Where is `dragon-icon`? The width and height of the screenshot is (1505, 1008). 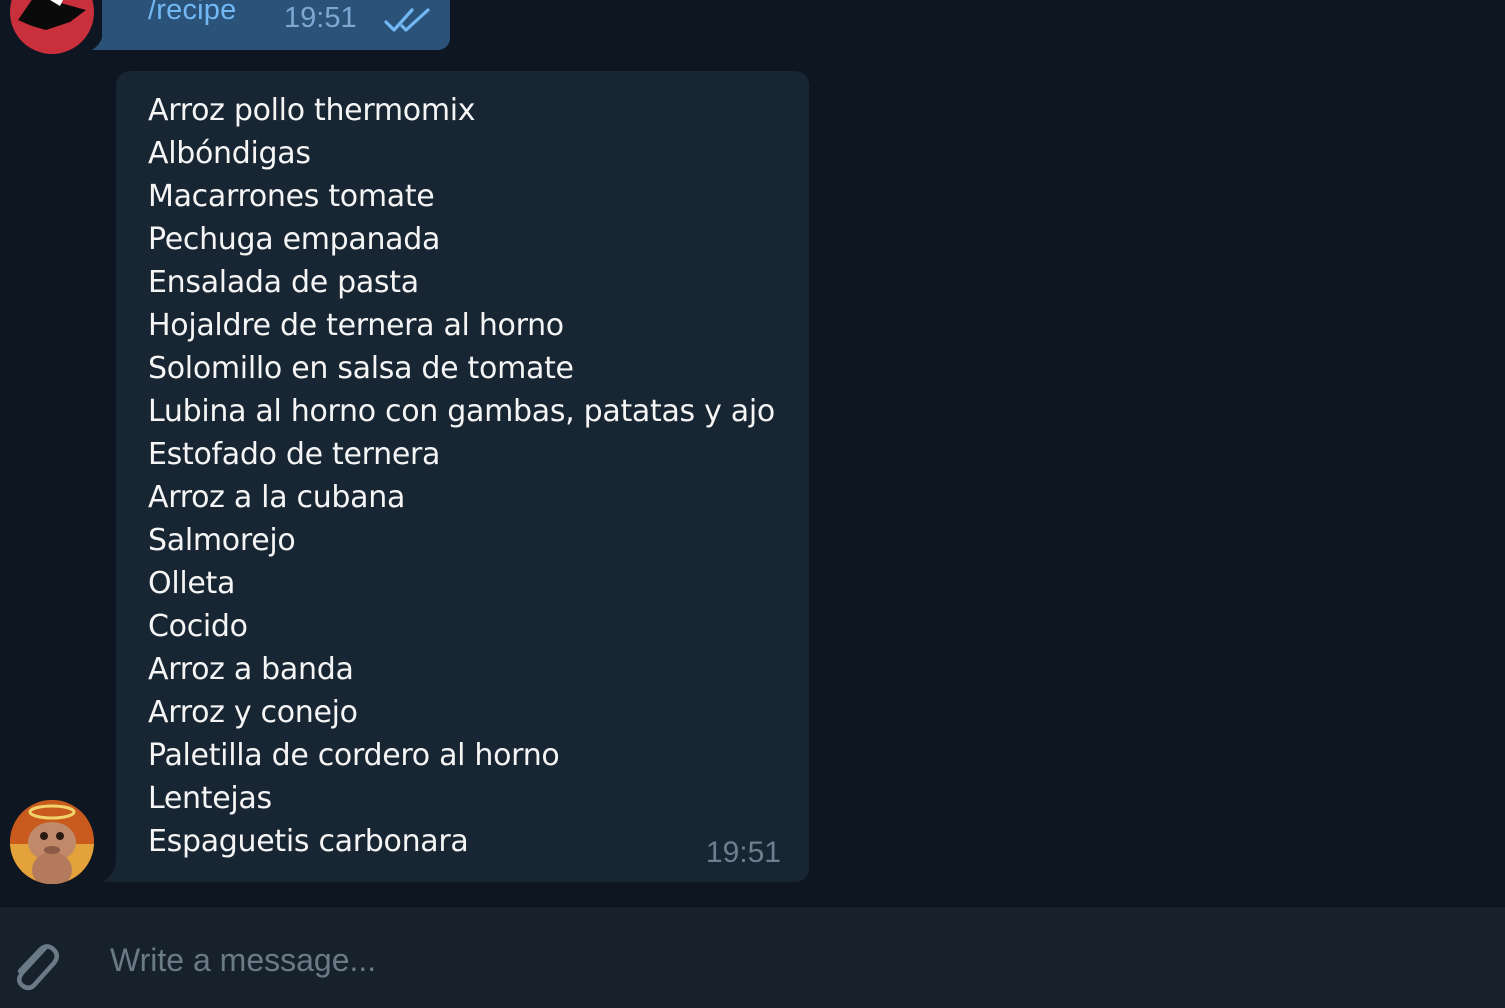 dragon-icon is located at coordinates (52, 15).